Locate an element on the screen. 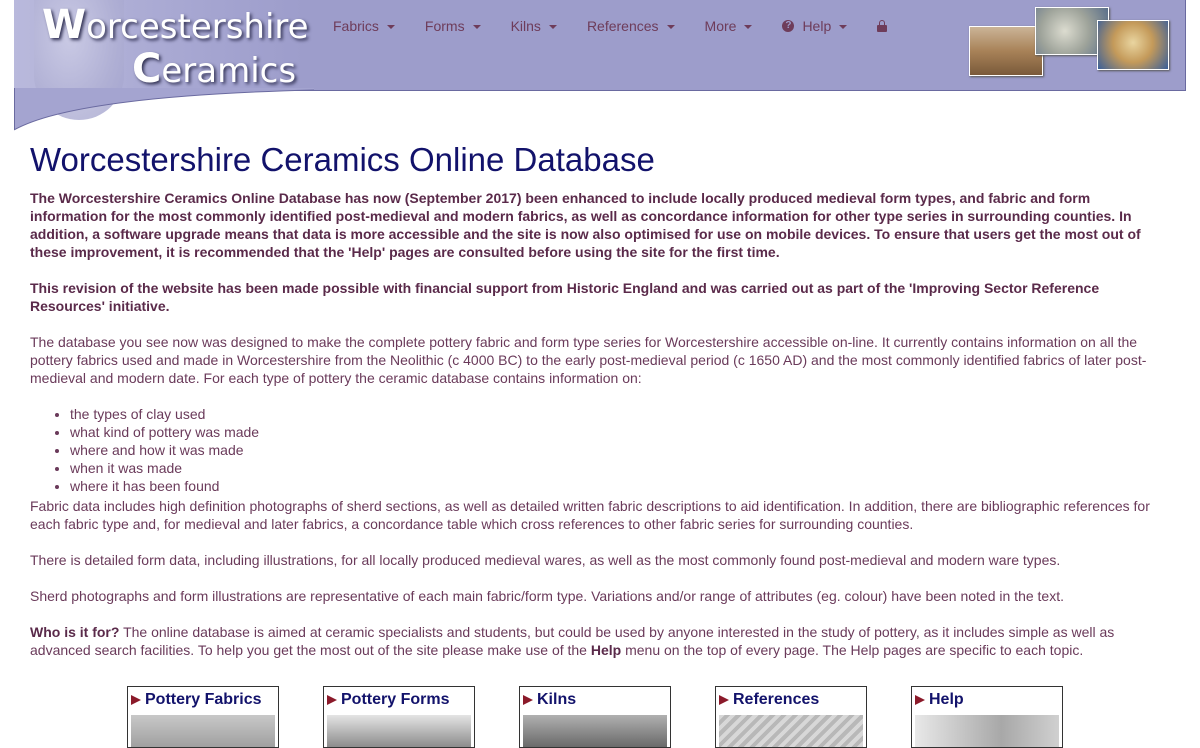 This screenshot has width=1200, height=748. logo-word-2: eramics is located at coordinates (229, 71).